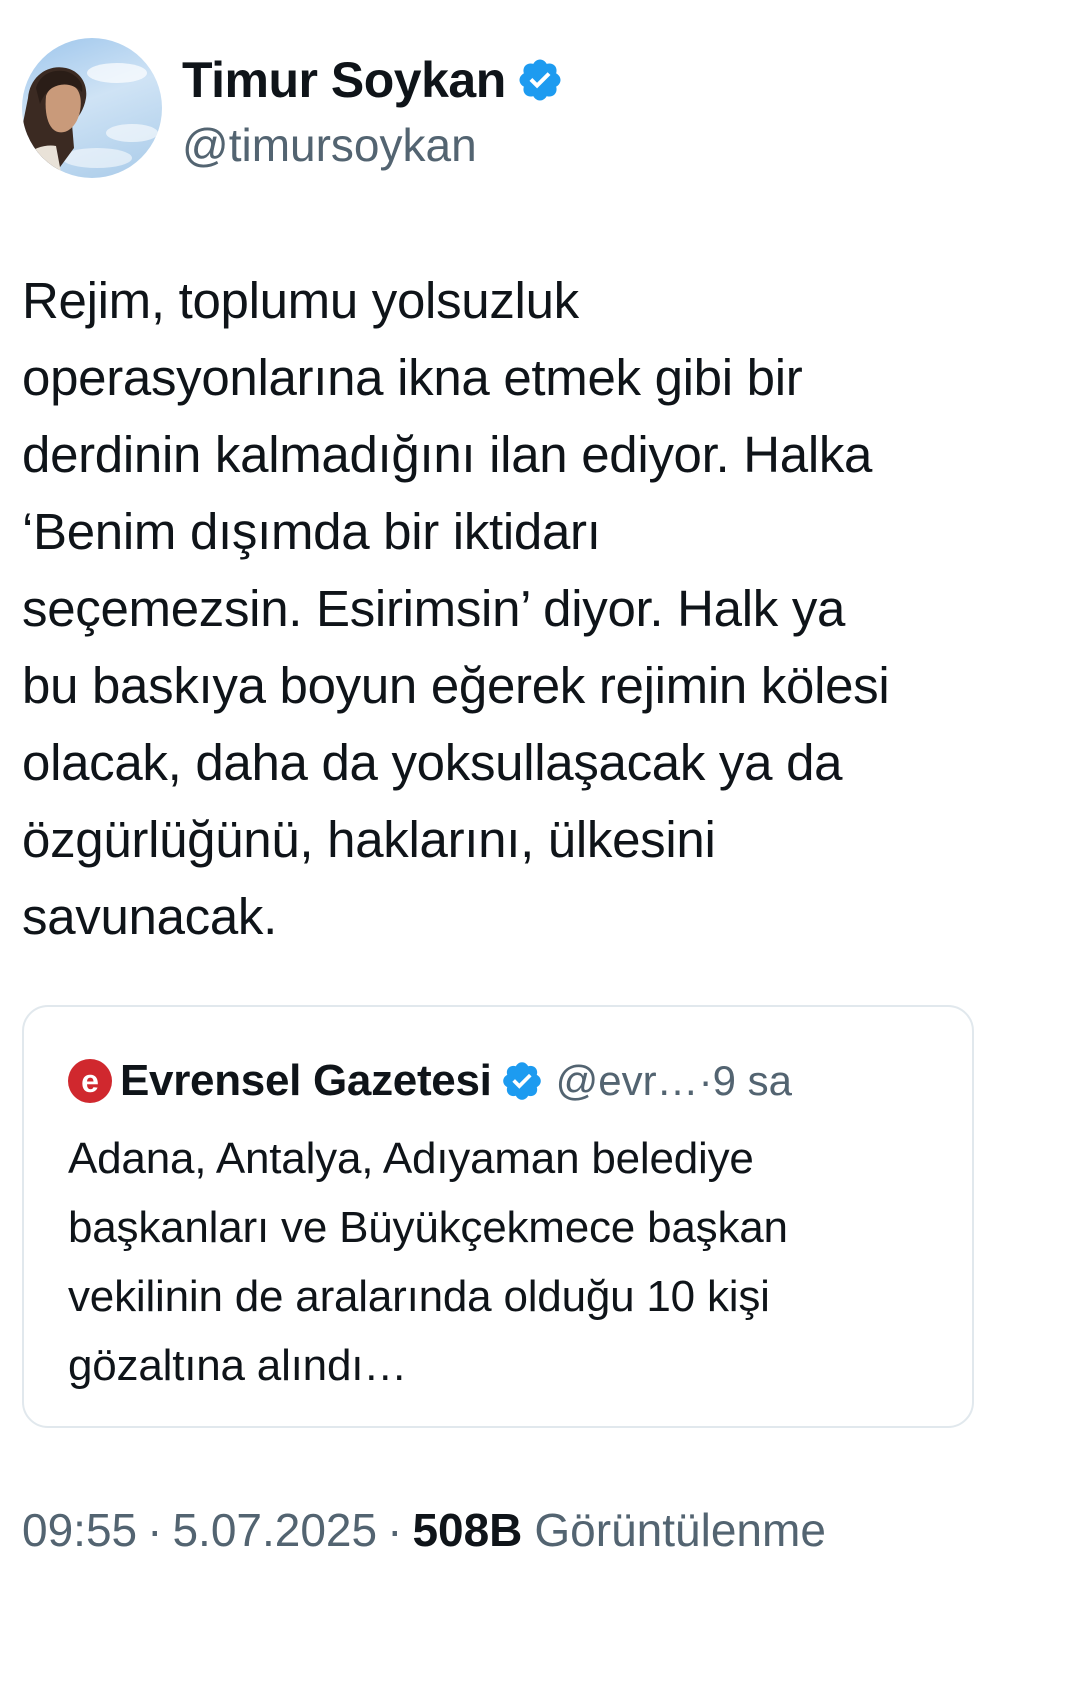 The width and height of the screenshot is (1080, 1697). I want to click on author-name-row: Timur Soykan, so click(373, 80).